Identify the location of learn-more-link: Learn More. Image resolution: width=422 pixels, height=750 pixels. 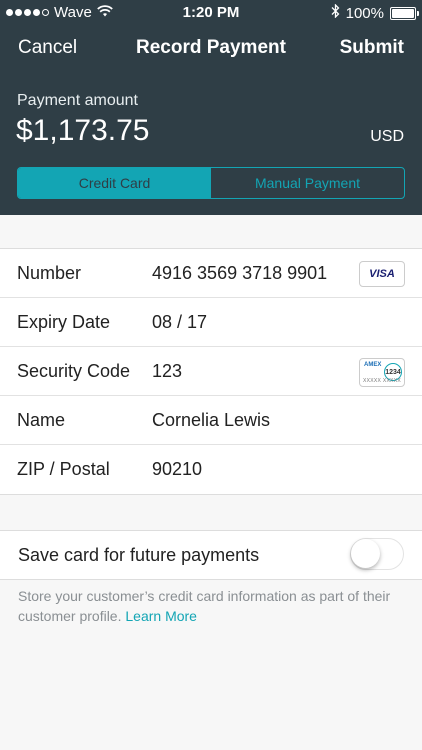
(161, 616).